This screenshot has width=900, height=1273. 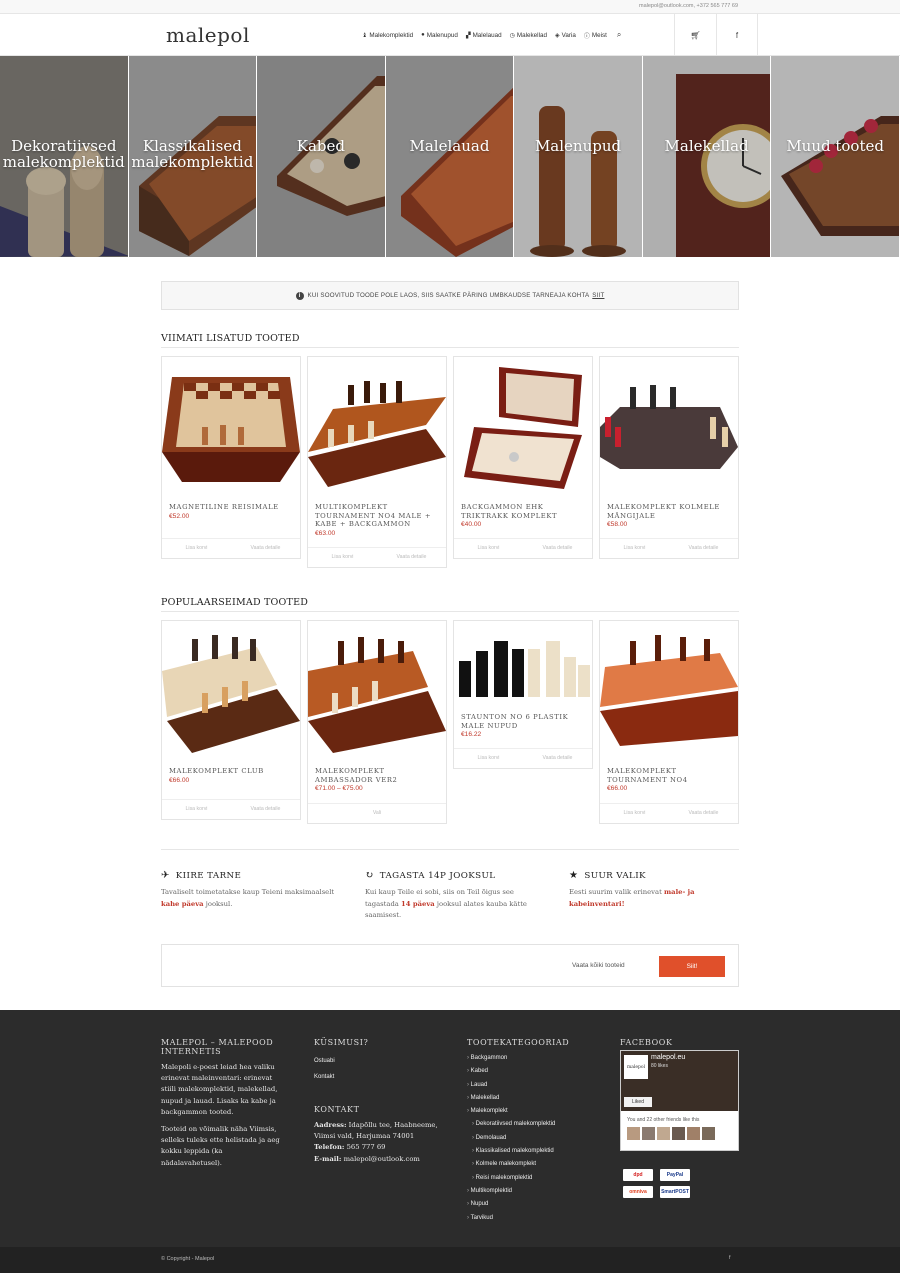 I want to click on category-tile-muud: Muud tooted, so click(x=835, y=156).